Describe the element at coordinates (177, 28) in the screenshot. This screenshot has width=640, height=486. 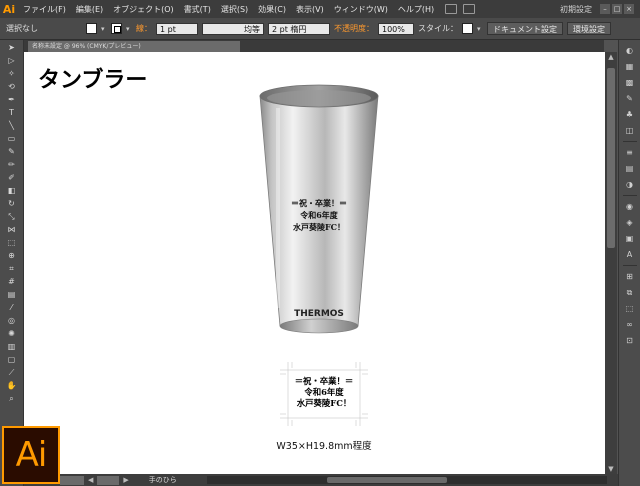
I see `stroke-weight-field: 1 pt` at that location.